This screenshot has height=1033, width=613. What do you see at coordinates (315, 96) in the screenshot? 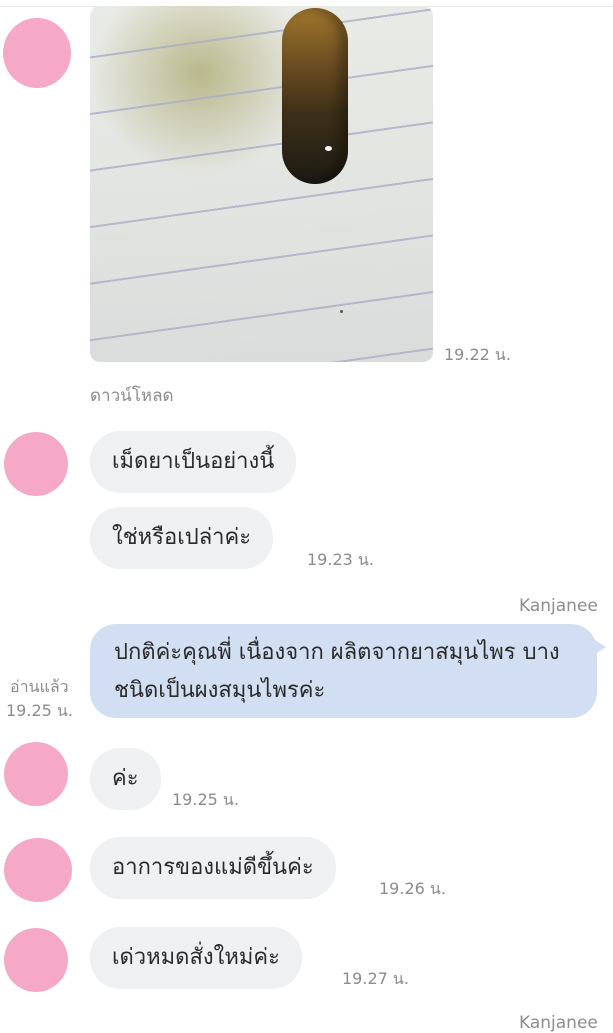
I see `capsule-image` at bounding box center [315, 96].